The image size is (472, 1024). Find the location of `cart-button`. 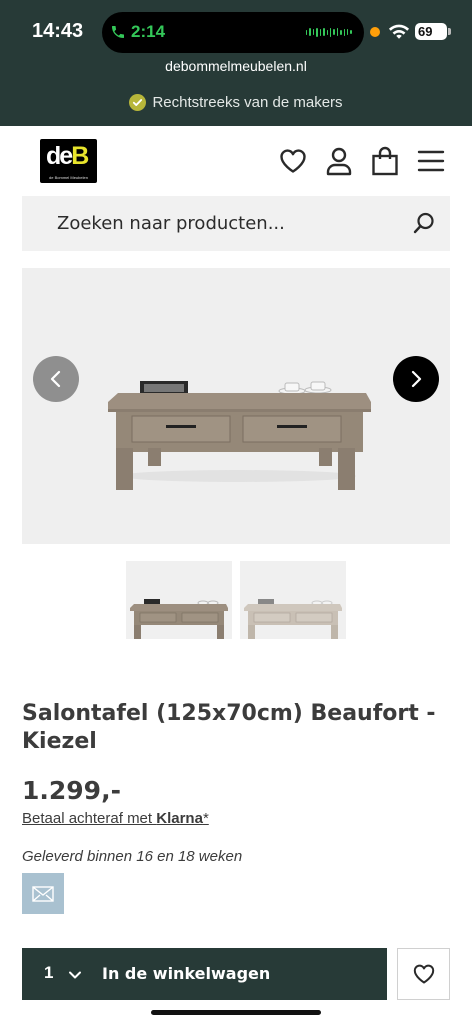

cart-button is located at coordinates (385, 161).